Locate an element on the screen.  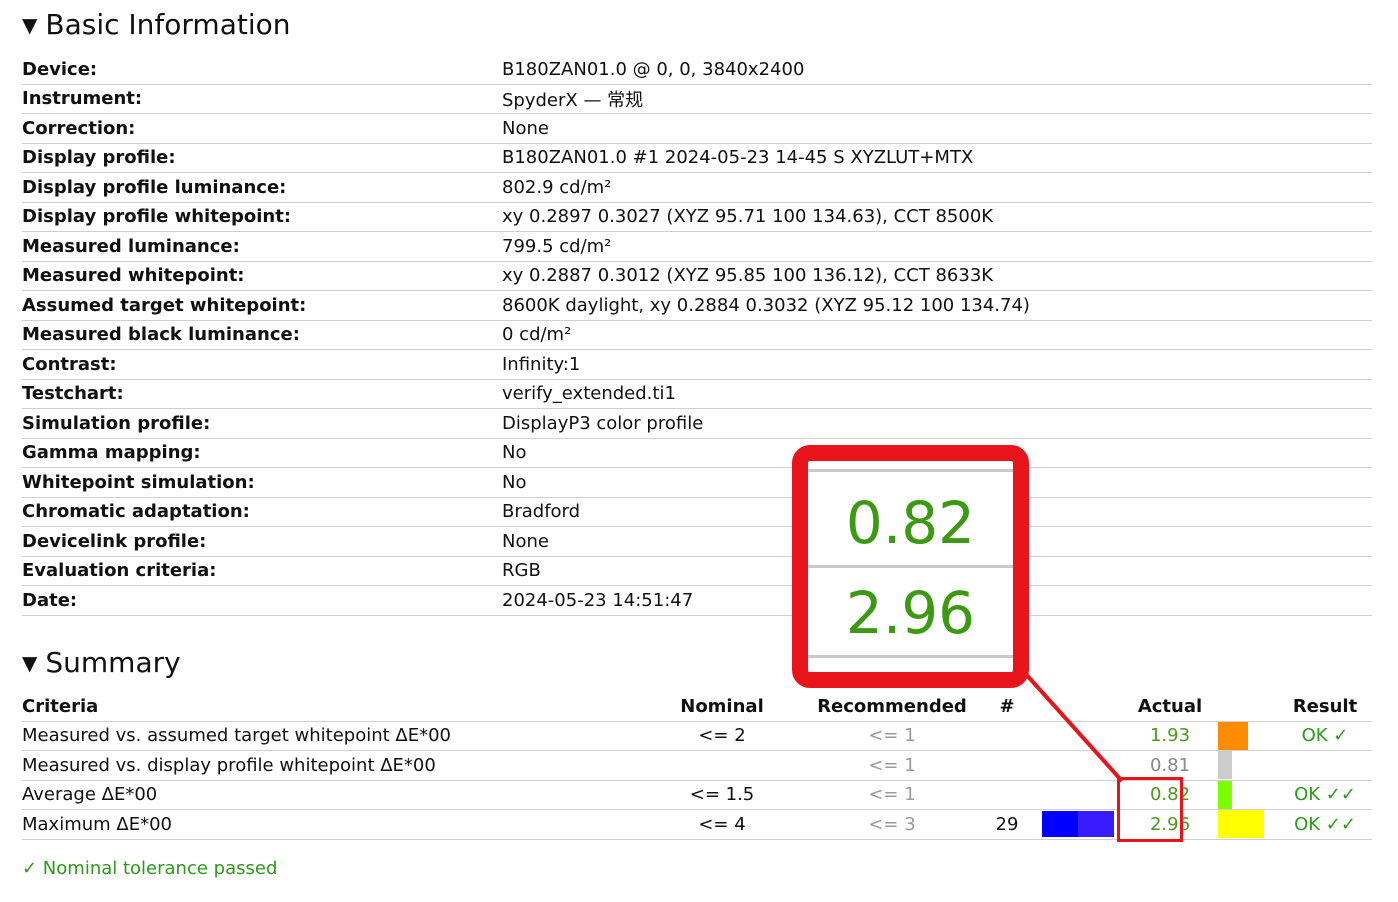
info-row: Device: B180ZAN01.0 @ 0, 0, 3840x2400 is located at coordinates (697, 70).